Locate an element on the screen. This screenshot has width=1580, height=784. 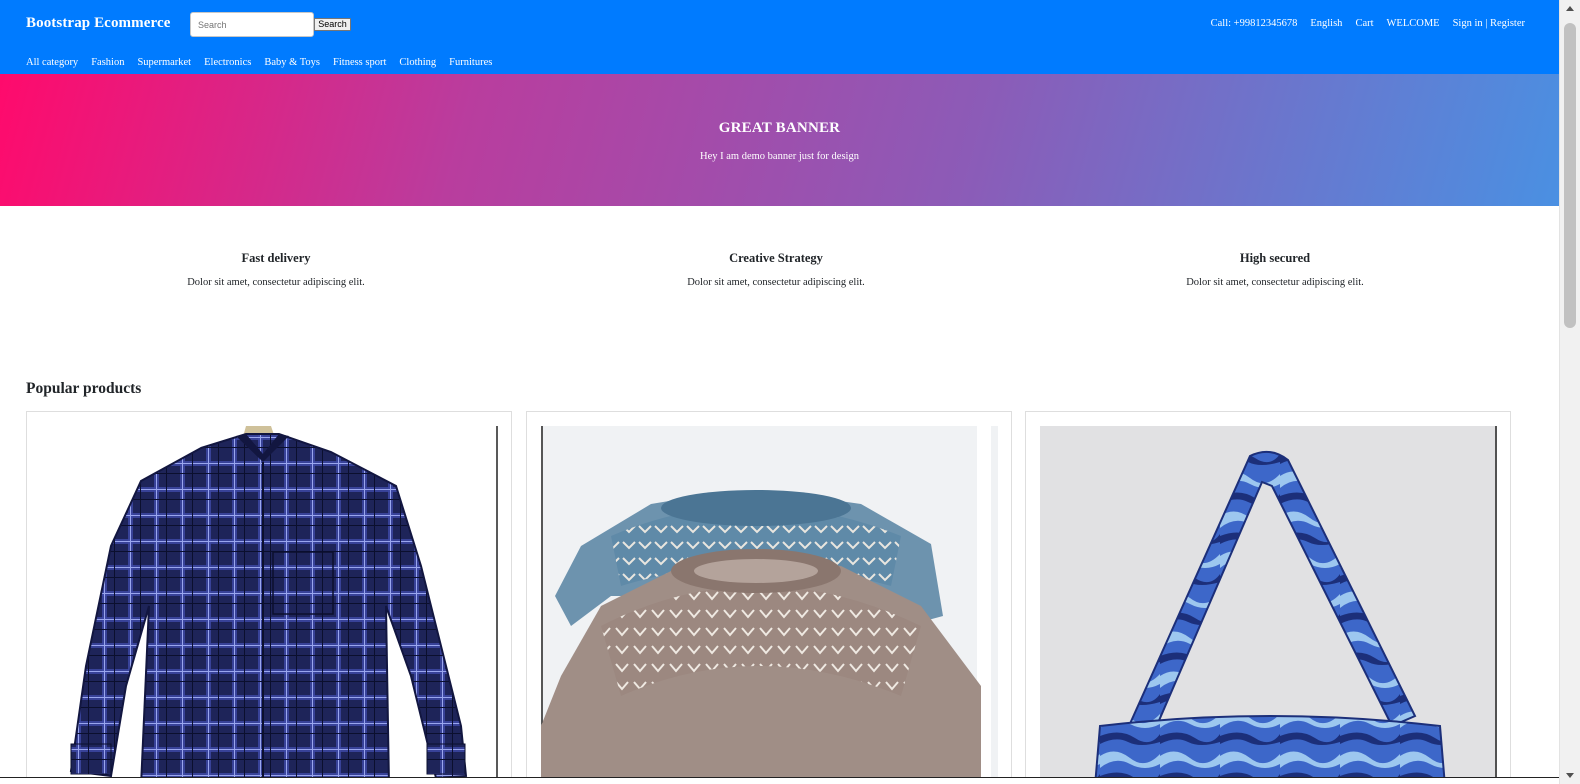
scroll-down-arrow-icon is located at coordinates (1570, 775).